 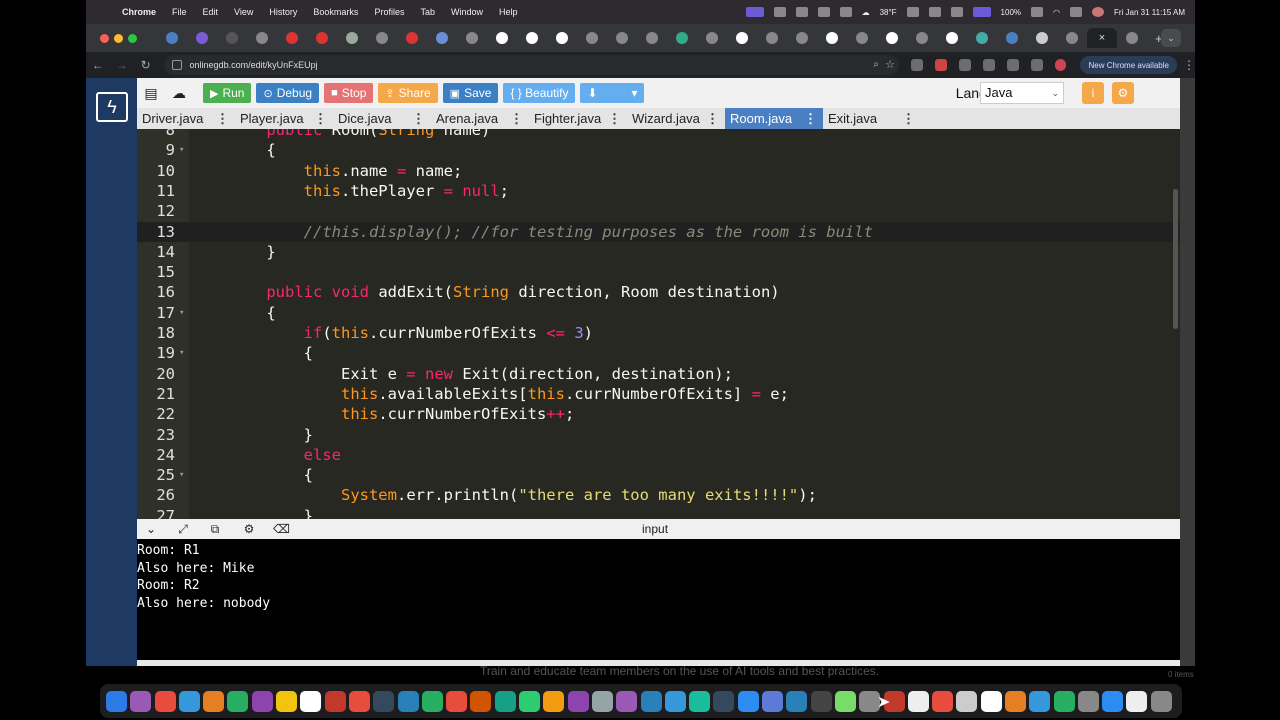 What do you see at coordinates (658, 475) in the screenshot?
I see `code-line: 25 ▾ {` at bounding box center [658, 475].